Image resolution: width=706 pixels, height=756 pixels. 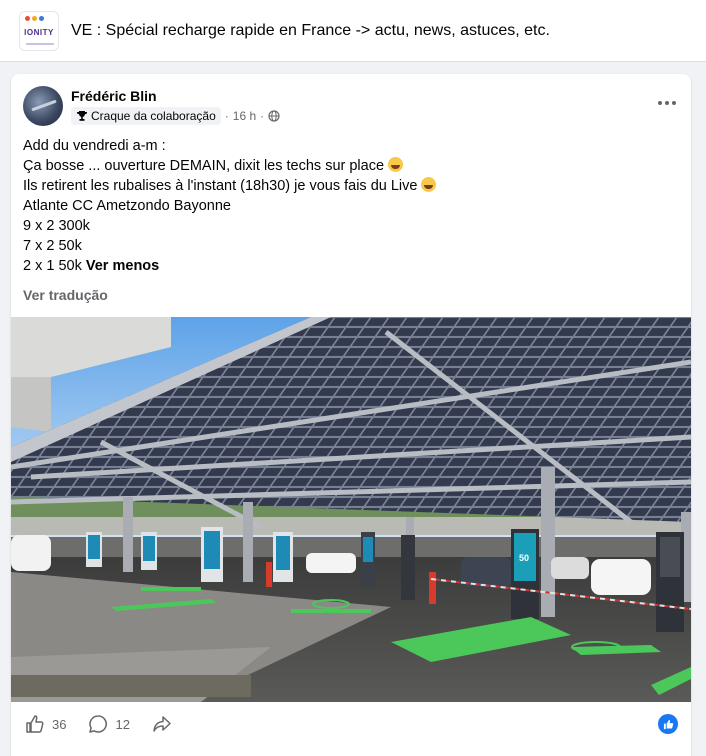 I want to click on share-button, so click(x=162, y=724).